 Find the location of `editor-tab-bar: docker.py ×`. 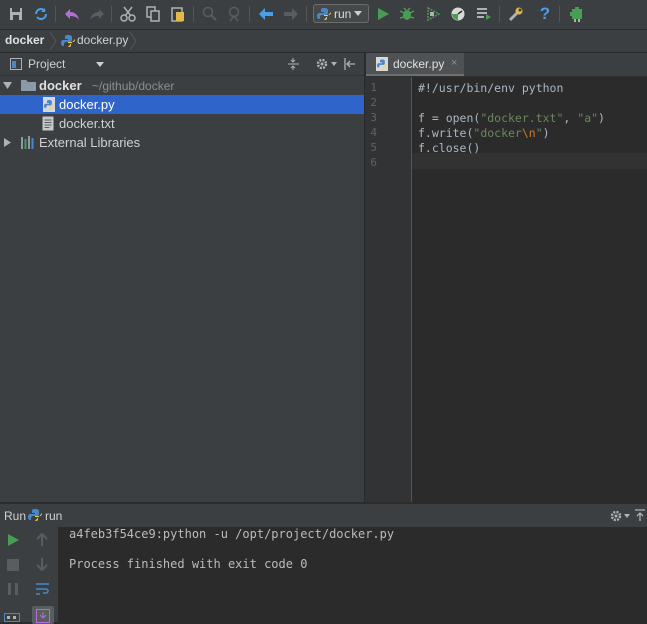

editor-tab-bar: docker.py × is located at coordinates (506, 65).